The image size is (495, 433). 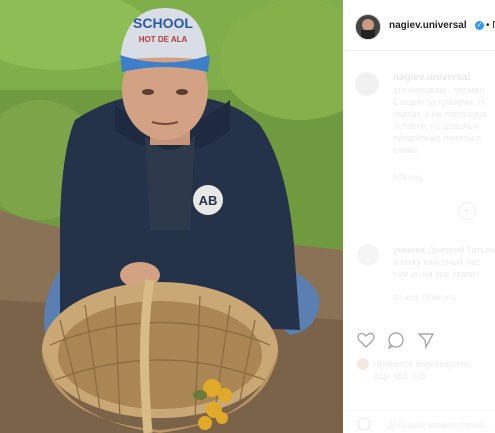 What do you see at coordinates (163, 23) in the screenshot?
I see `cap-text-top: SCHOOL` at bounding box center [163, 23].